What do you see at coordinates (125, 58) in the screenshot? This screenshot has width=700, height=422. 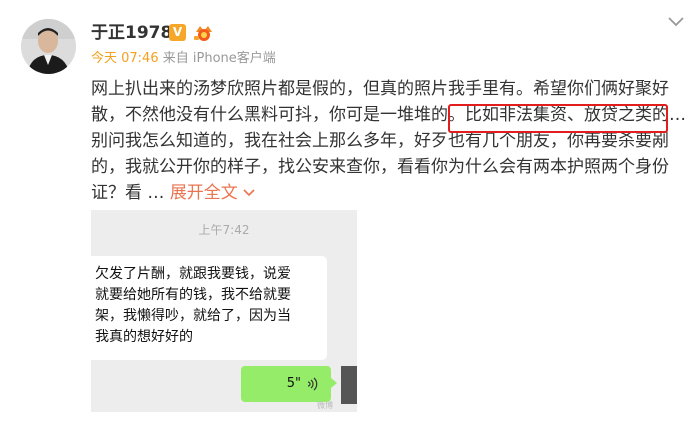 I see `post-time: 今天 07:46` at bounding box center [125, 58].